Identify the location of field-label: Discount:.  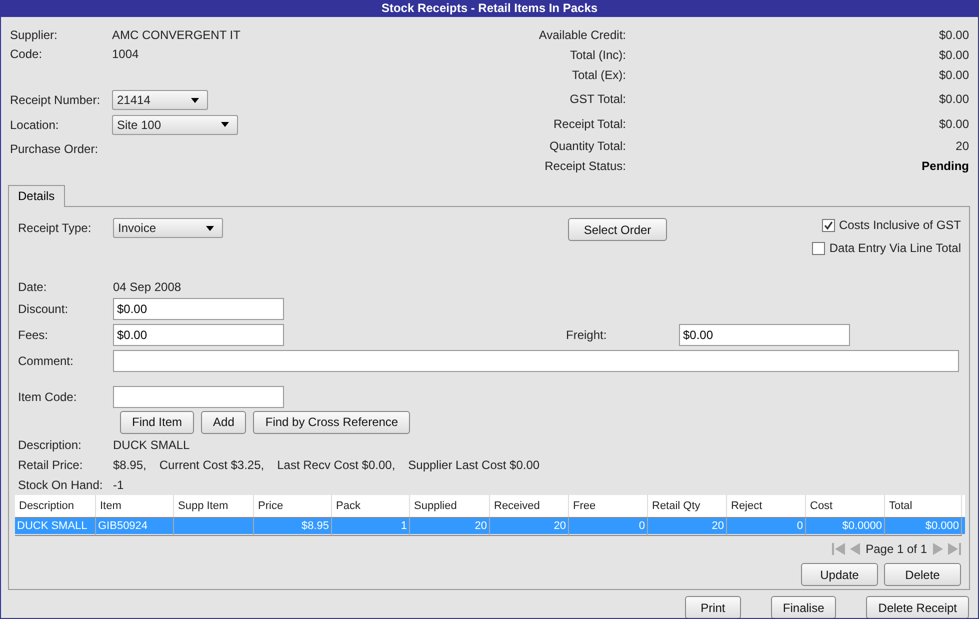
(44, 309).